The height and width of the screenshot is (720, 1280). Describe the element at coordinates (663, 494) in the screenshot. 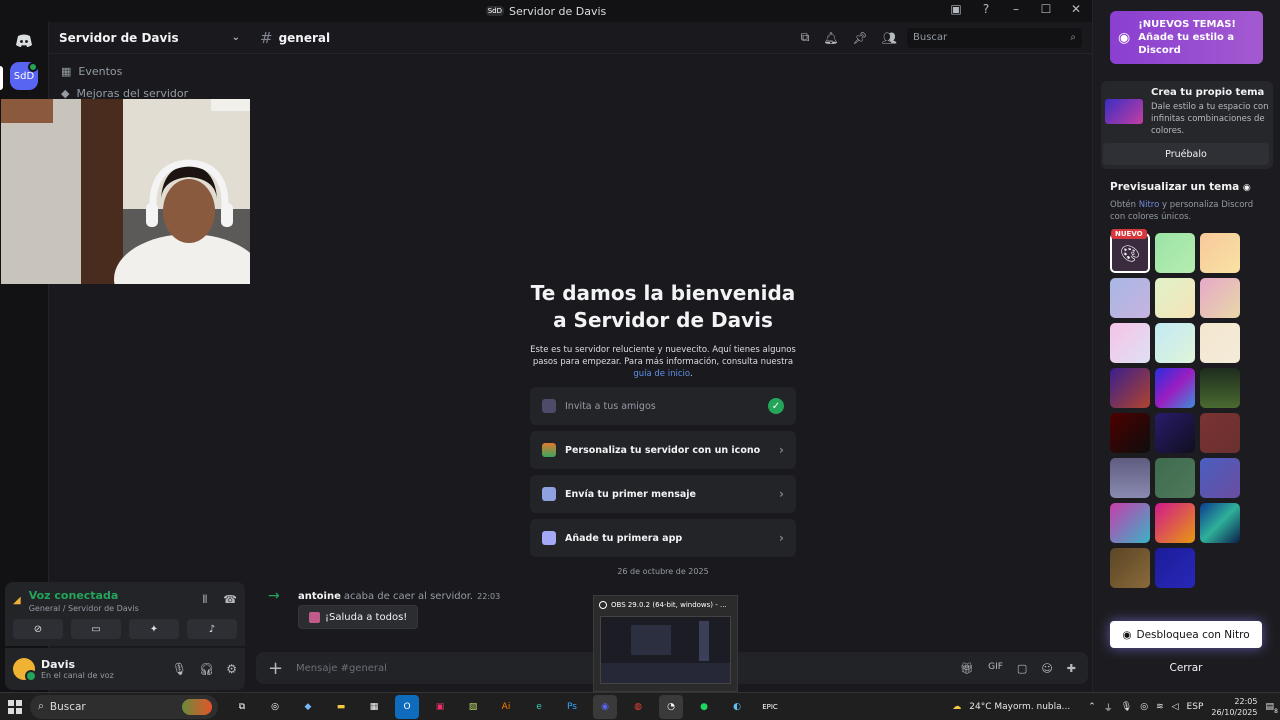

I see `task-first-message: Envía tu primer mensaje ›` at that location.